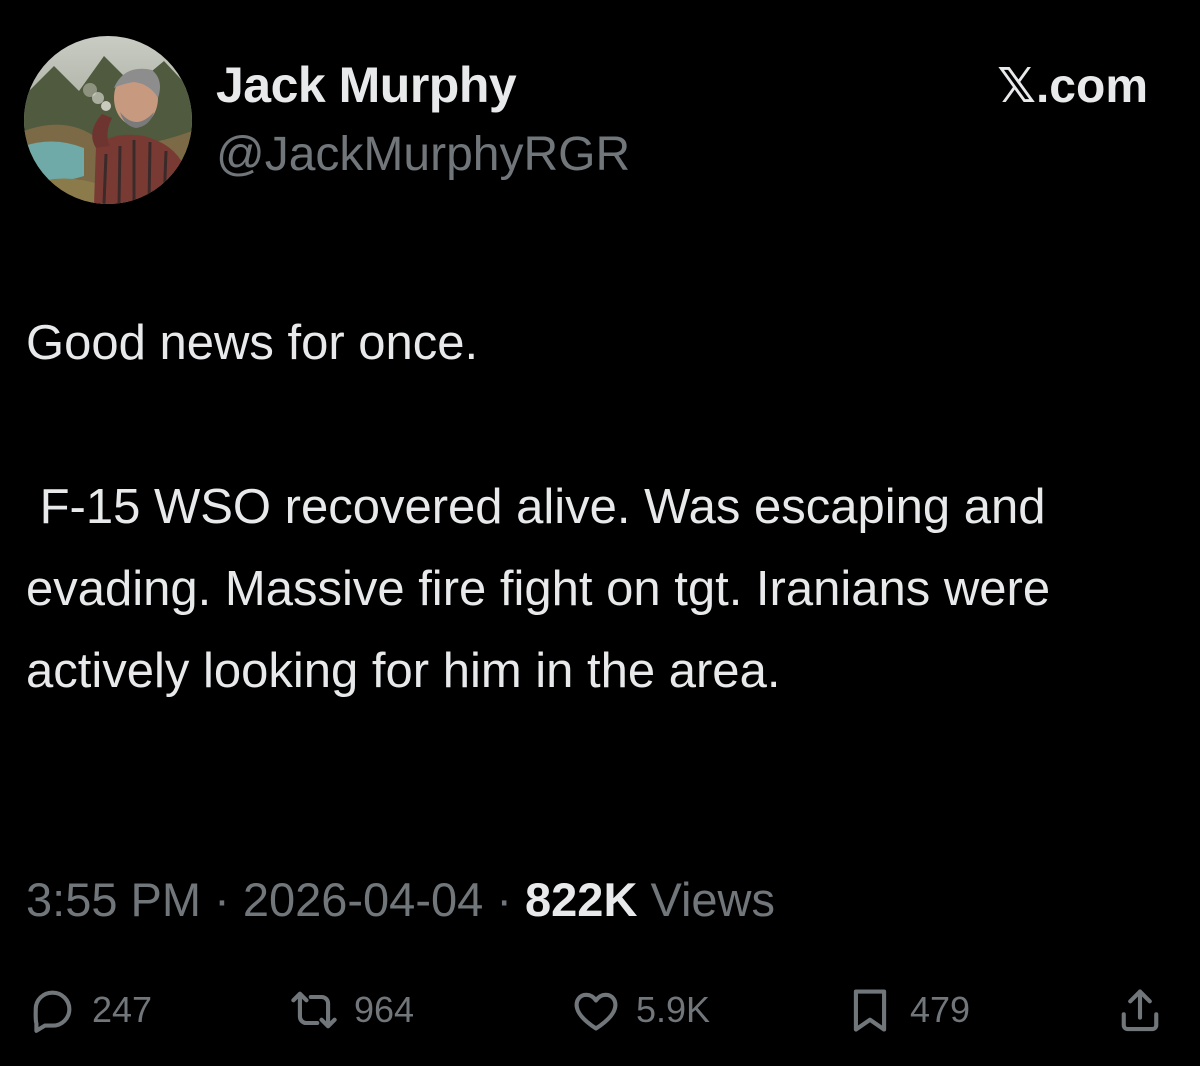 The height and width of the screenshot is (1066, 1200). Describe the element at coordinates (366, 85) in the screenshot. I see `author-display-name: Jack Murphy` at that location.